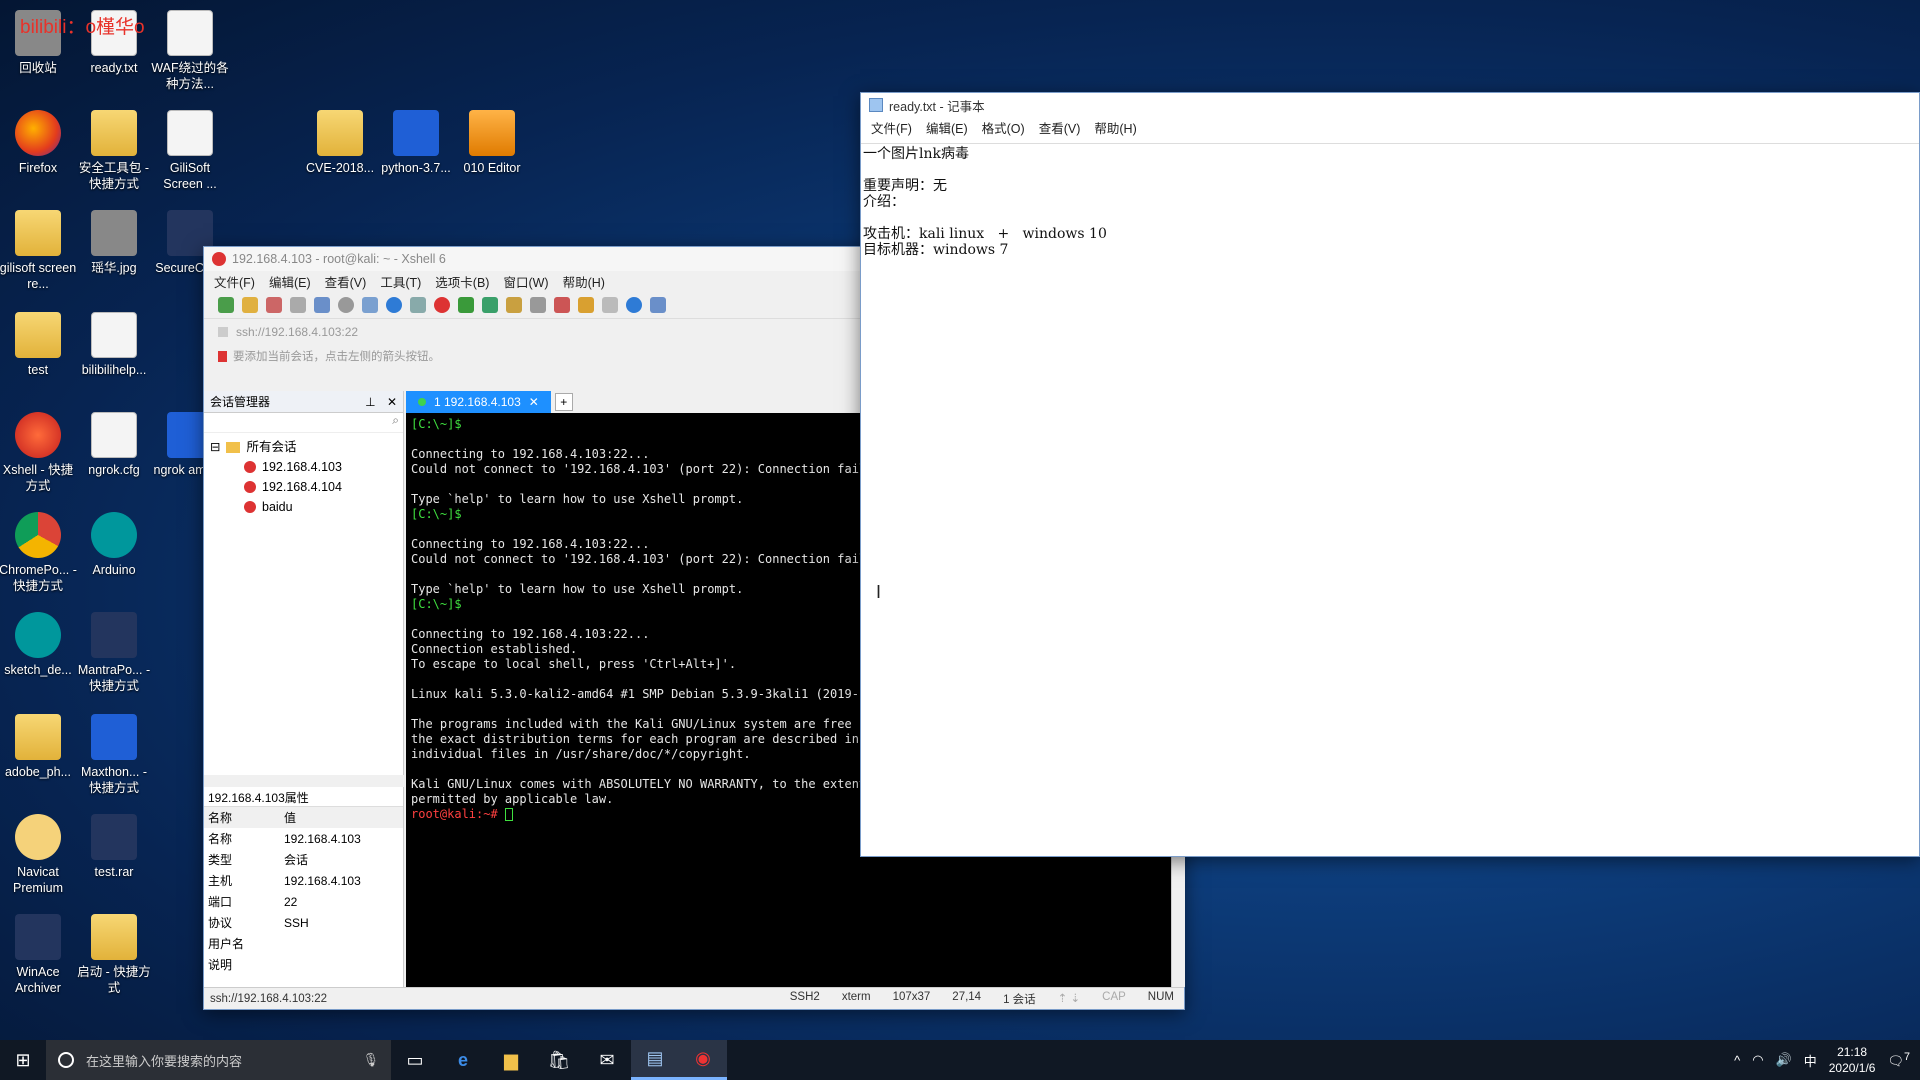 This screenshot has width=1920, height=1080. Describe the element at coordinates (39, 453) in the screenshot. I see `desktop-icon-xshell: Xshell - 快捷方式` at that location.